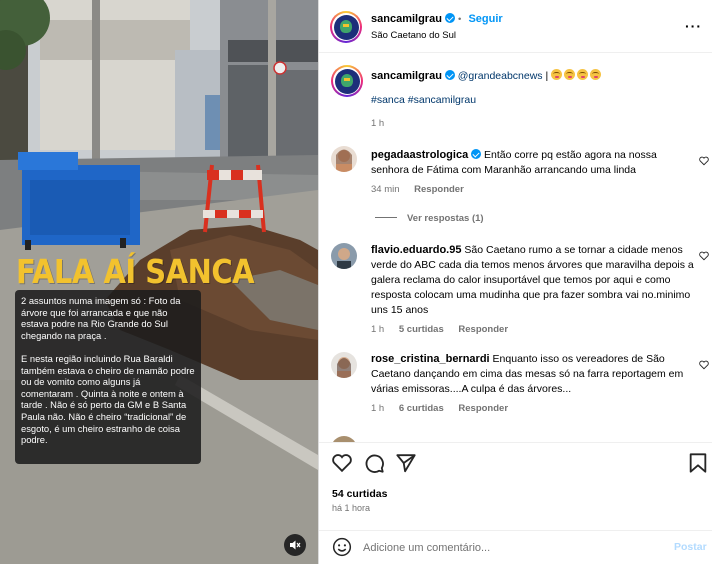 This screenshot has width=712, height=564. I want to click on more-horizontal-icon: ···, so click(693, 26).